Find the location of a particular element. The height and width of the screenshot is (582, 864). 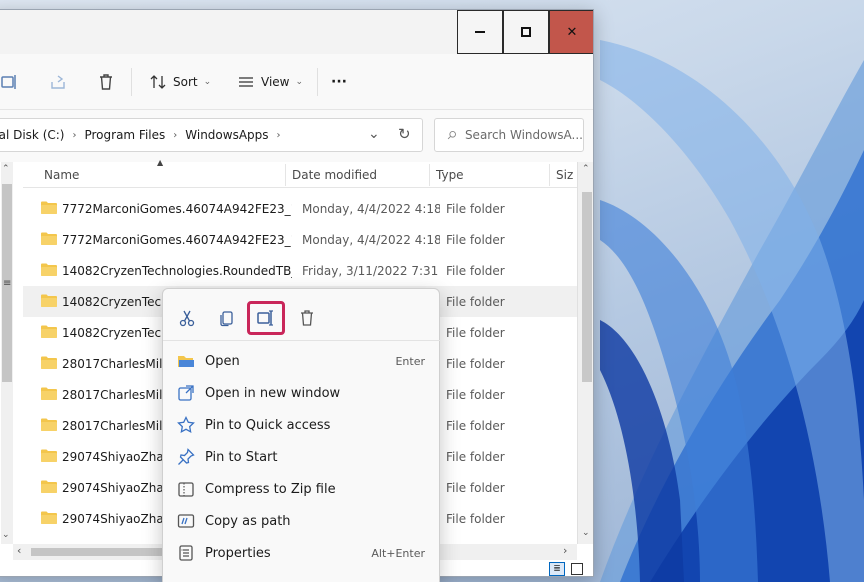

command-bar: Sort ⌄ View ⌄ ··· is located at coordinates (296, 82).